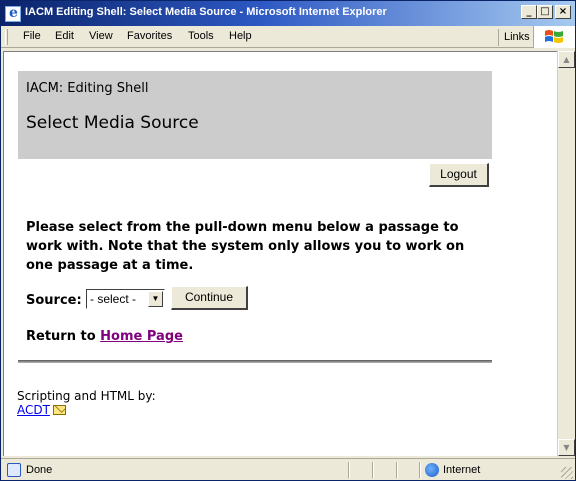  Describe the element at coordinates (54, 300) in the screenshot. I see `source-label: Source:` at that location.